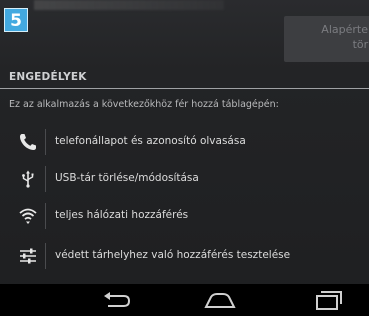 Image resolution: width=369 pixels, height=316 pixels. What do you see at coordinates (129, 5) in the screenshot?
I see `faded-top-text` at bounding box center [129, 5].